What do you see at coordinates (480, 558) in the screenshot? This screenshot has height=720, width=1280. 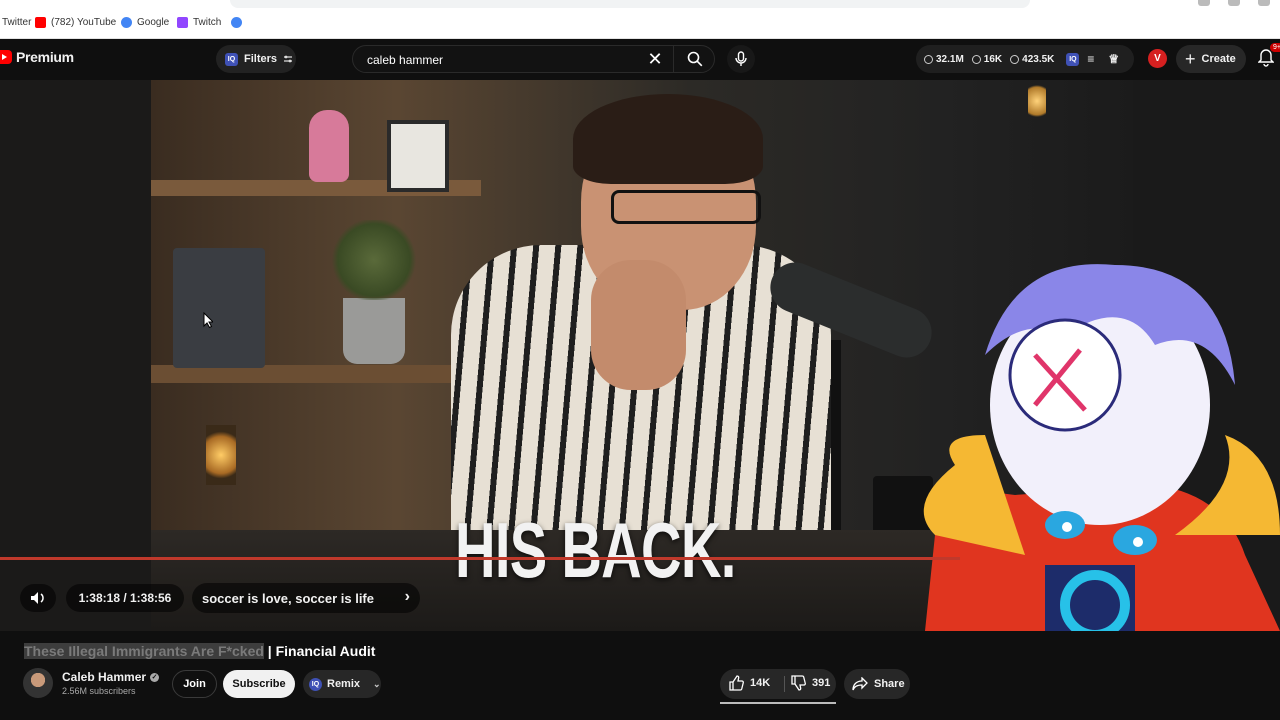 I see `progress-bar` at bounding box center [480, 558].